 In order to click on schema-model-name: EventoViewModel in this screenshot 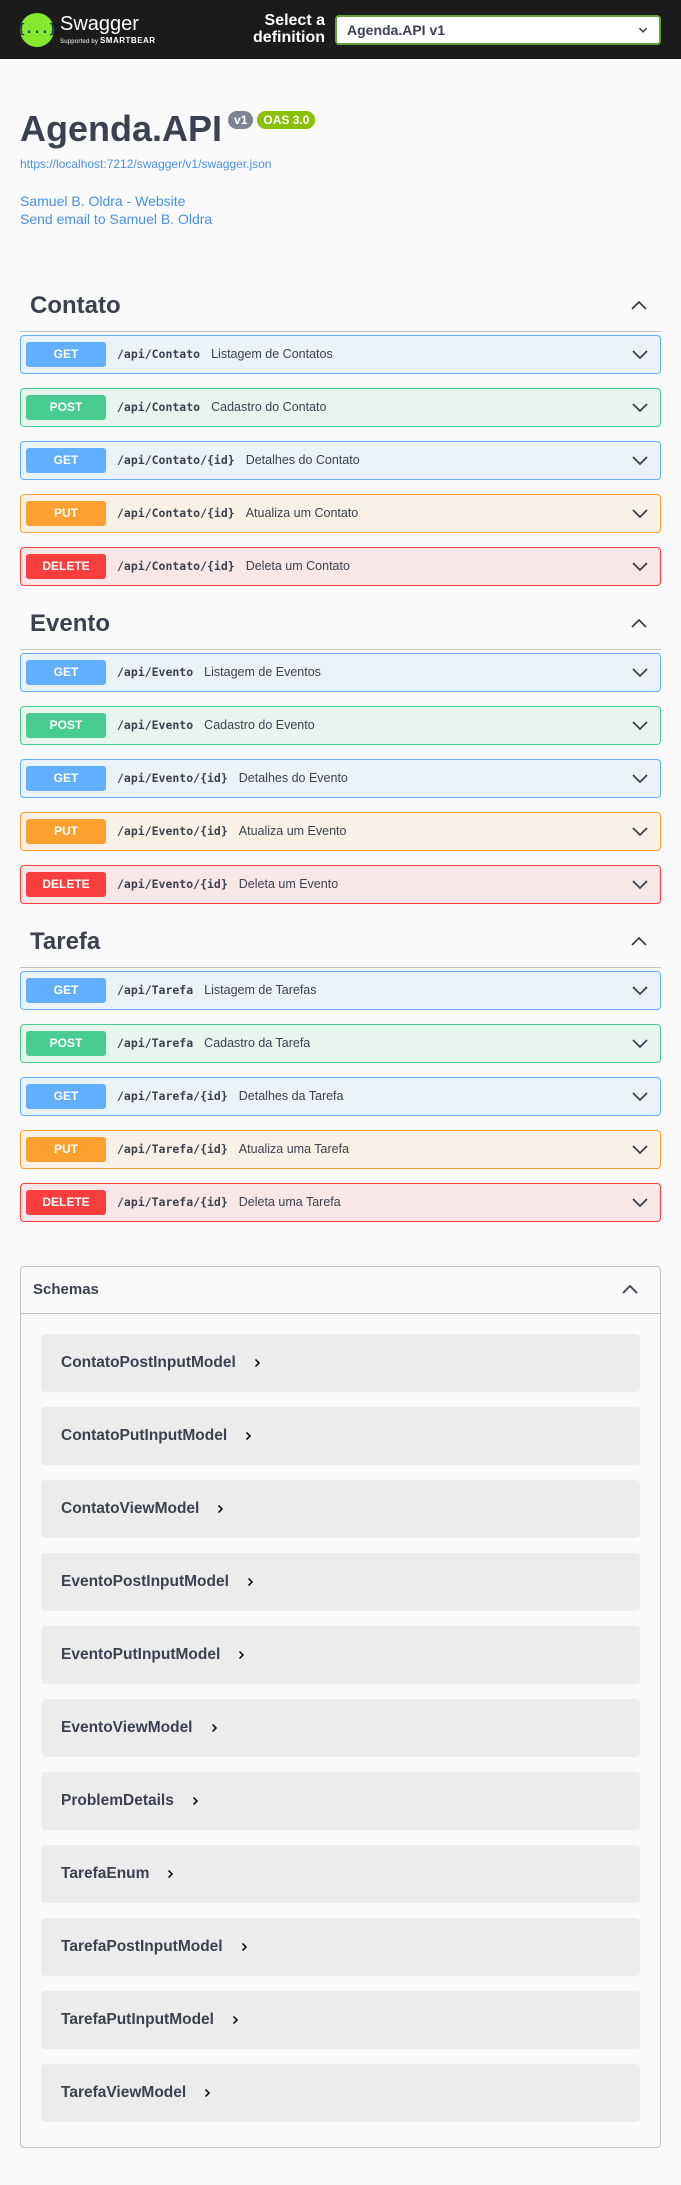, I will do `click(127, 1727)`.